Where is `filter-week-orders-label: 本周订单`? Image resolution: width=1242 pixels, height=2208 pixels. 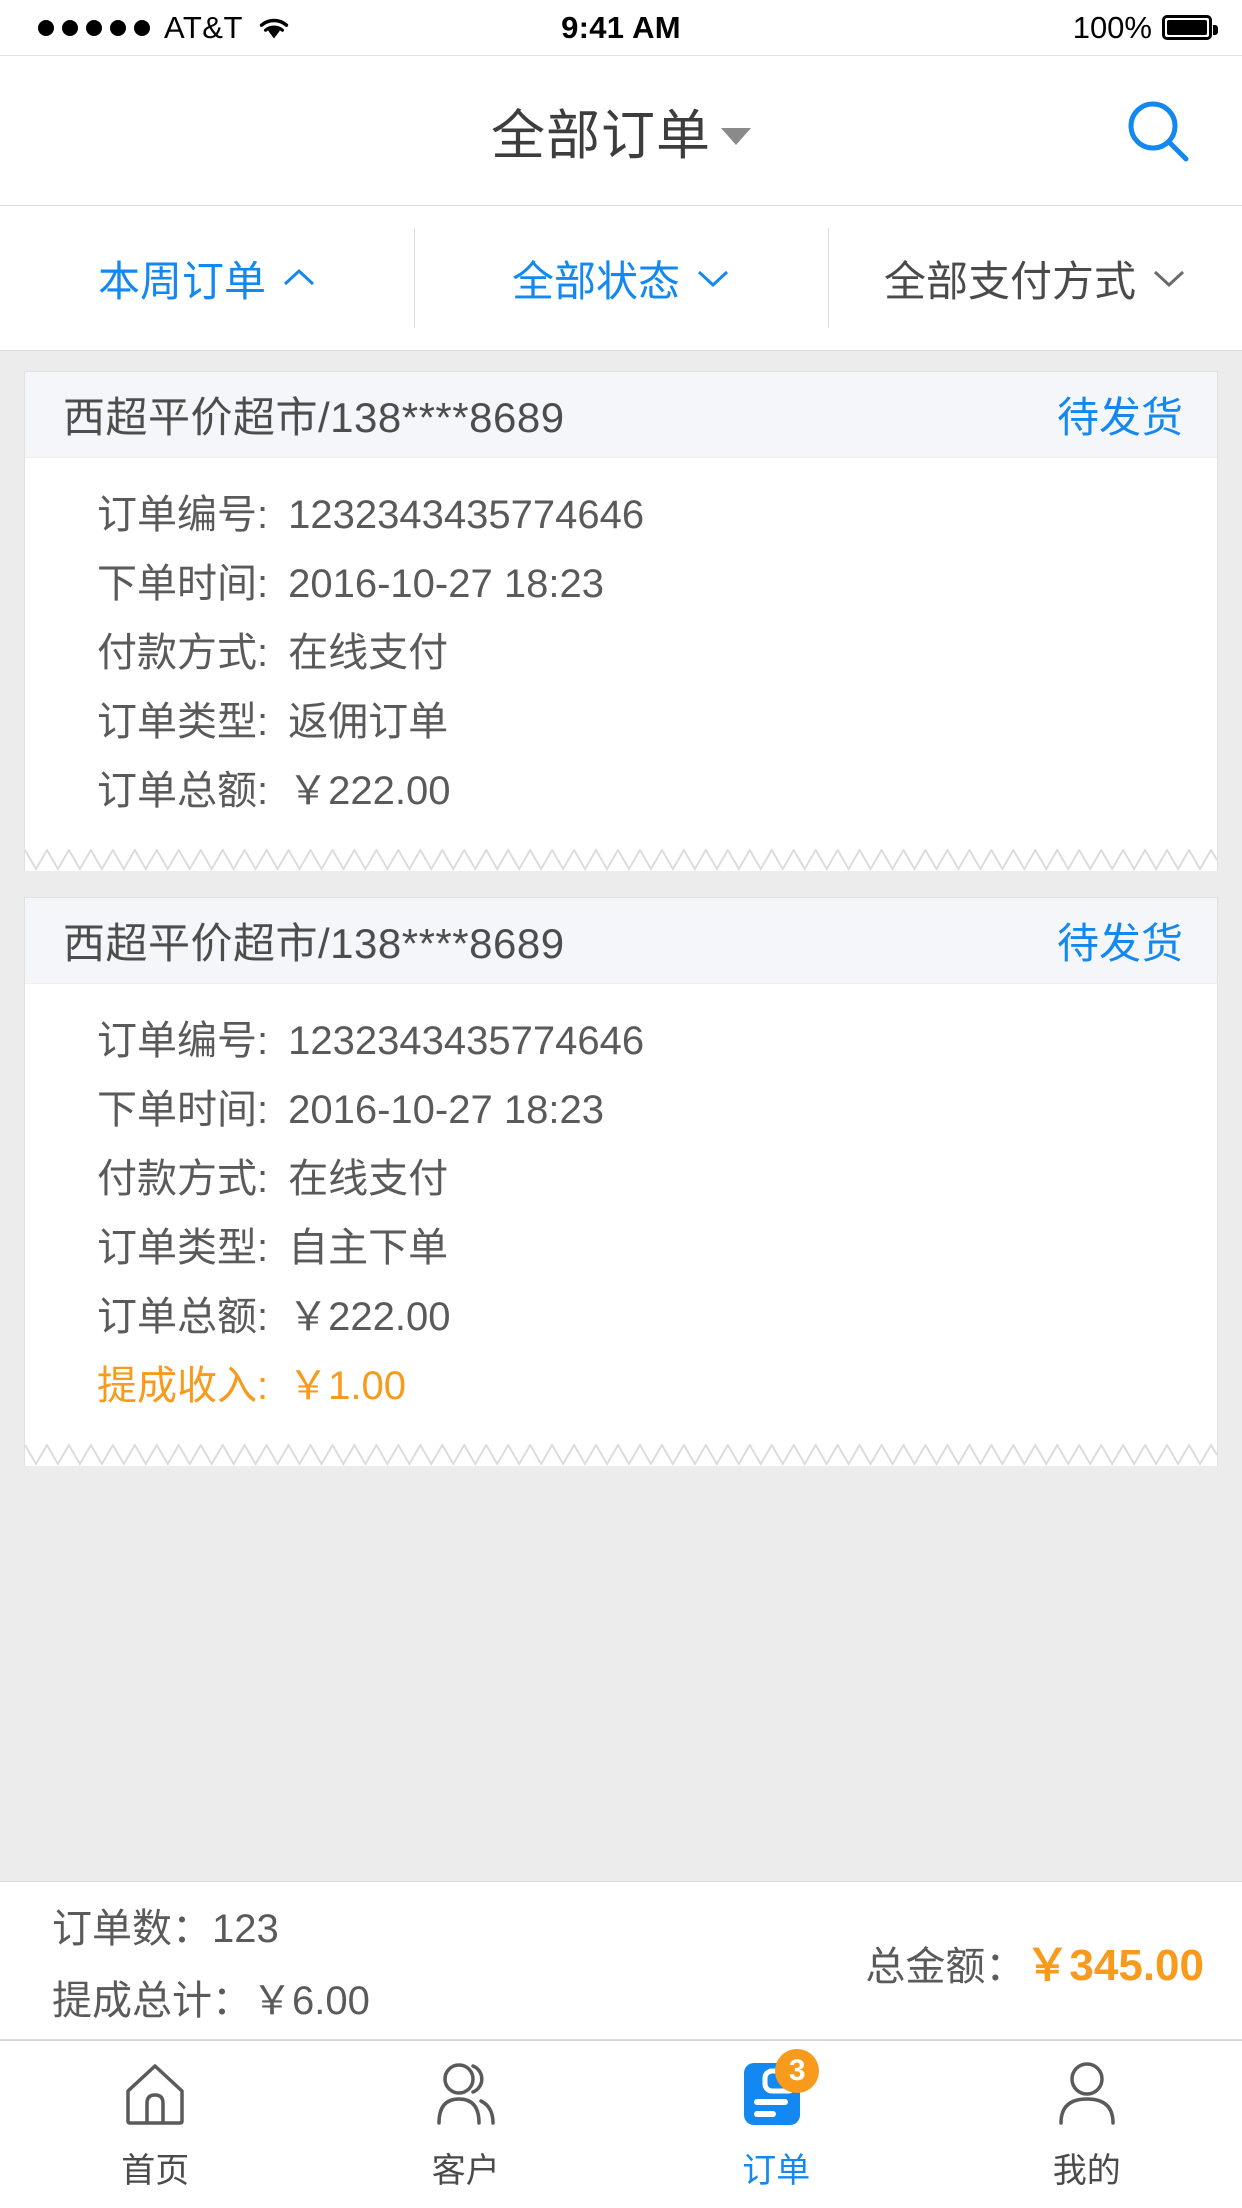 filter-week-orders-label: 本周订单 is located at coordinates (181, 281).